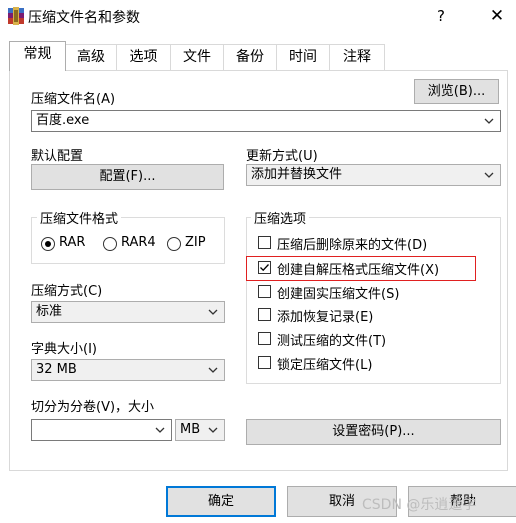 This screenshot has height=523, width=516. Describe the element at coordinates (282, 156) in the screenshot. I see `update-mode-label: 更新方式(U)` at that location.